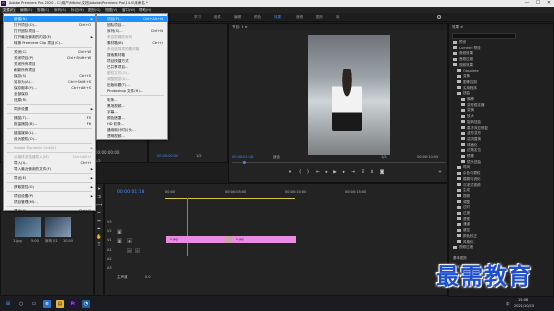 The image size is (554, 311). What do you see at coordinates (99, 206) in the screenshot?
I see `ripple-edit-icon: ⟷` at bounding box center [99, 206].